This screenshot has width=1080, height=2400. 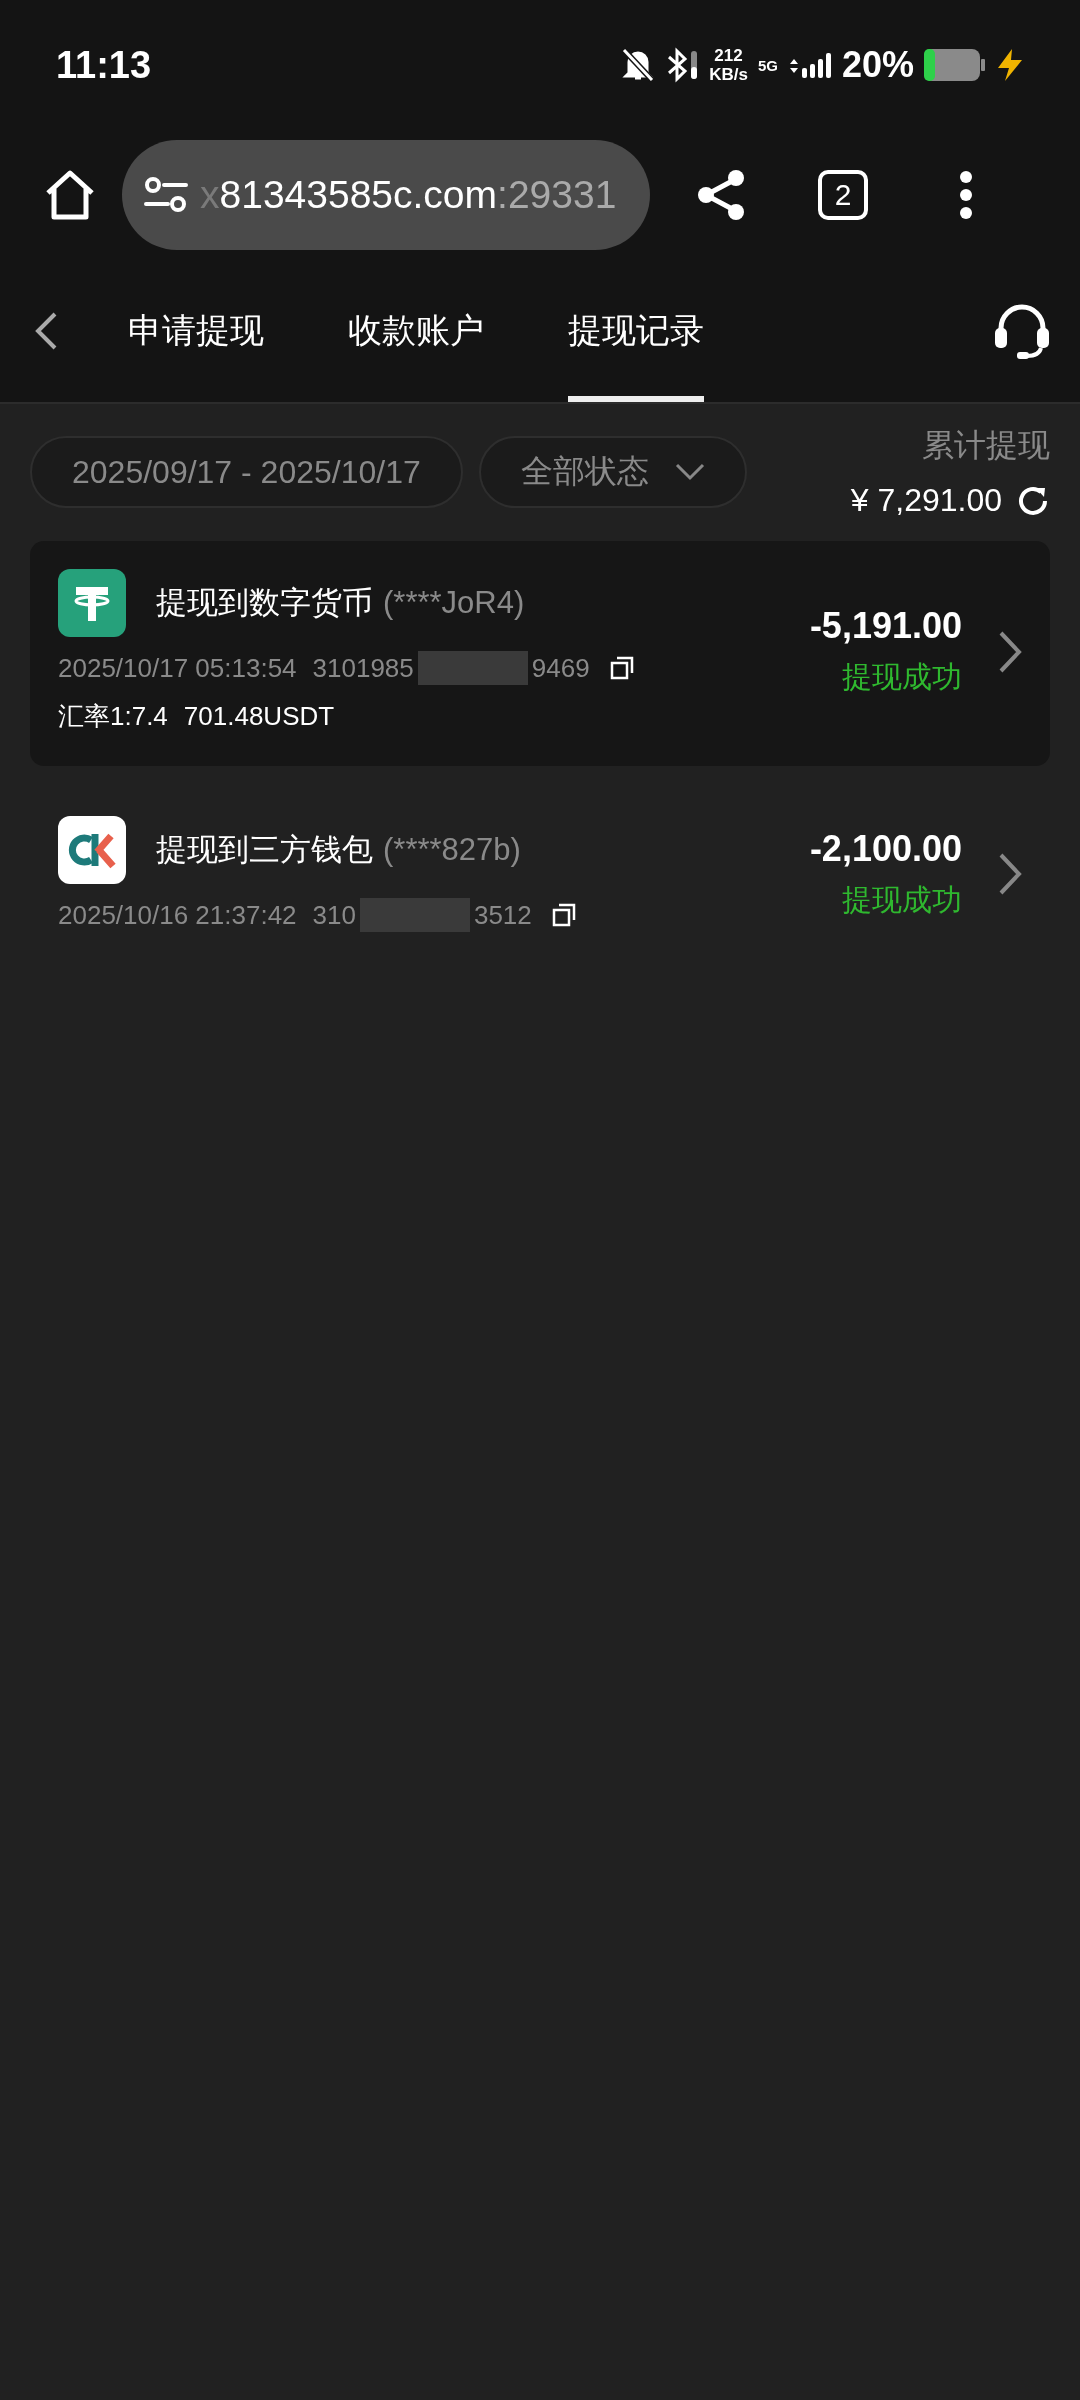 I want to click on signal-icon, so click(x=809, y=65).